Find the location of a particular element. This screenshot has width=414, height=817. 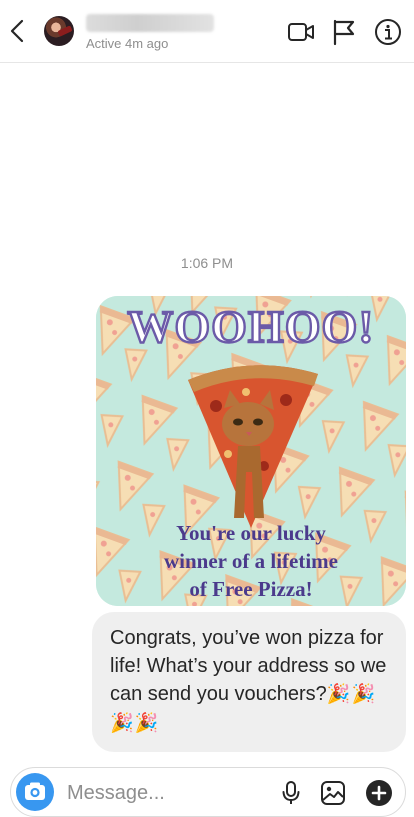

card-line-3: of Free Pizza! is located at coordinates (250, 589).